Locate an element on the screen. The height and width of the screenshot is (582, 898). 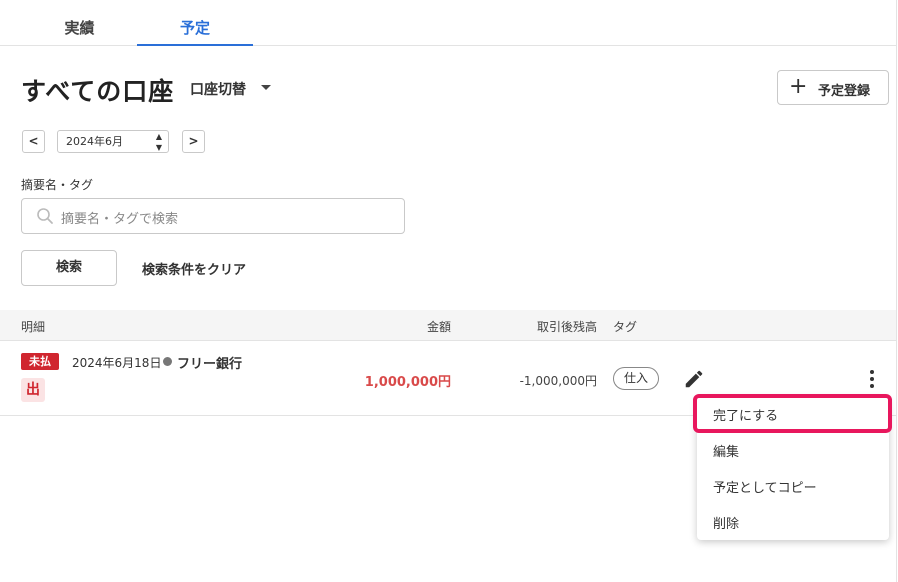
menu-item-complete: 完了にする is located at coordinates (745, 414).